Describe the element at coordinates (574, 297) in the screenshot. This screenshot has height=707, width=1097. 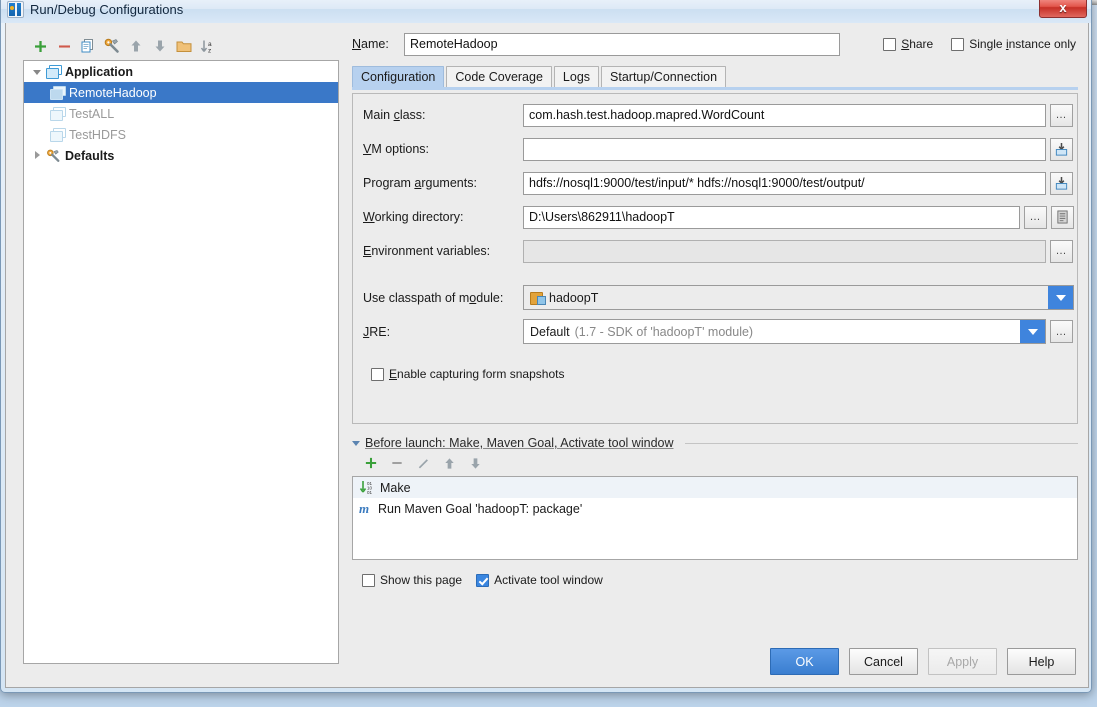
I see `classpath-module-value: hadoopT` at that location.